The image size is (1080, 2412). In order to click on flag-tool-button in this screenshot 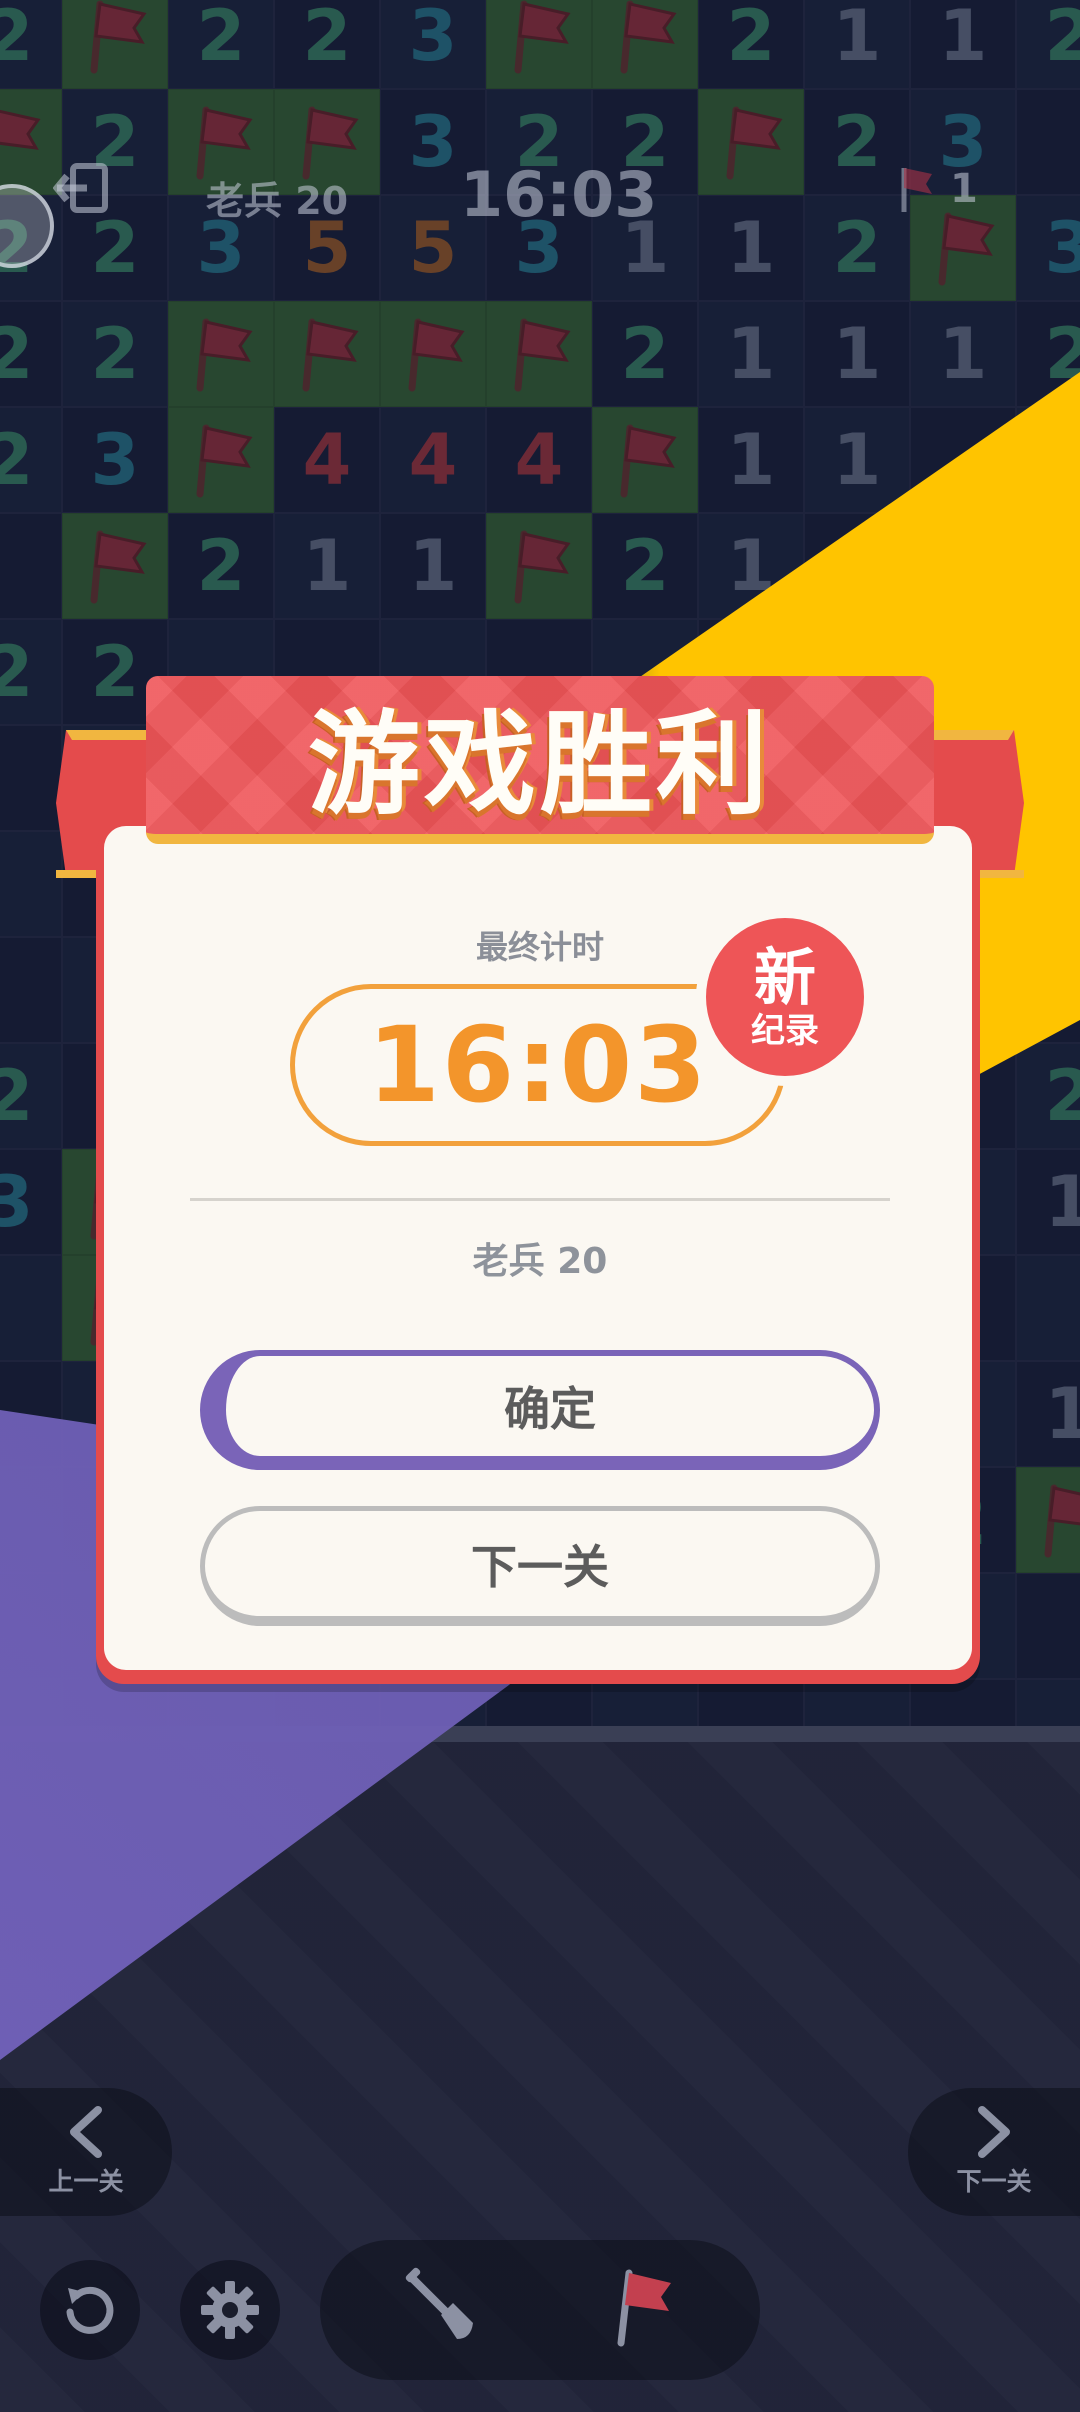, I will do `click(645, 2307)`.